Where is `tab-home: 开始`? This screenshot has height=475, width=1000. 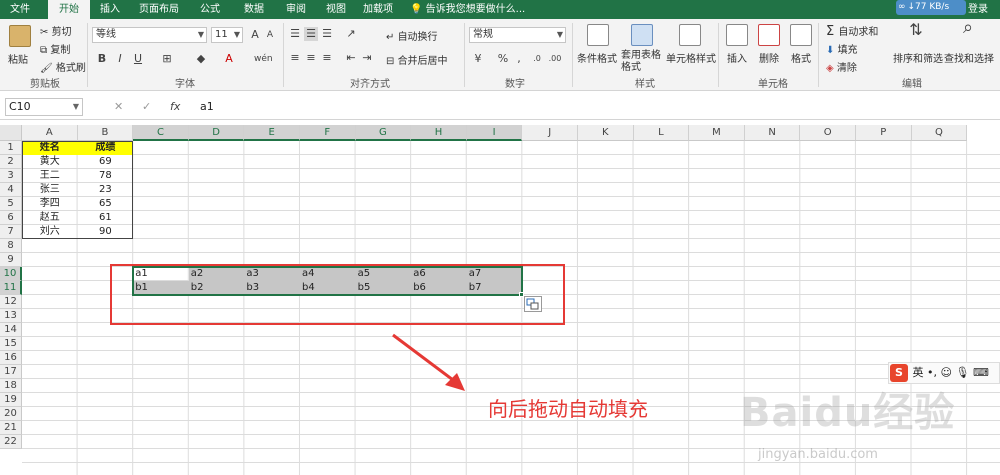 tab-home: 开始 is located at coordinates (69, 9).